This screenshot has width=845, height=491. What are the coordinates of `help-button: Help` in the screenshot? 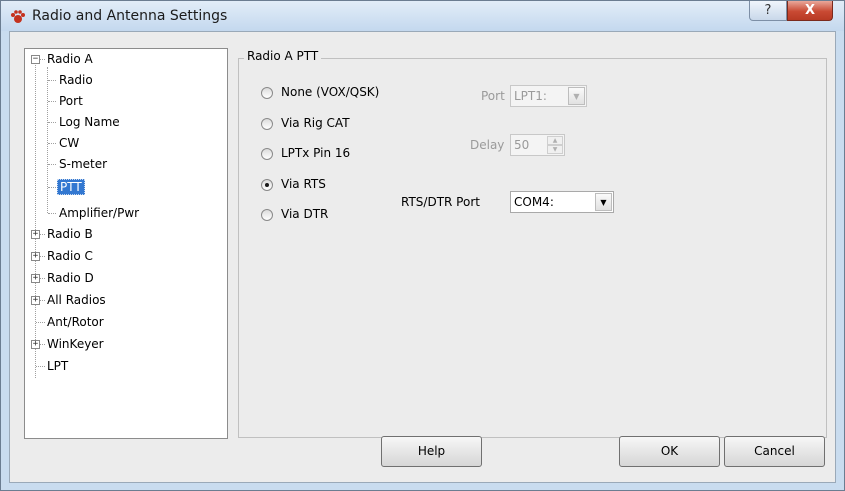 It's located at (431, 451).